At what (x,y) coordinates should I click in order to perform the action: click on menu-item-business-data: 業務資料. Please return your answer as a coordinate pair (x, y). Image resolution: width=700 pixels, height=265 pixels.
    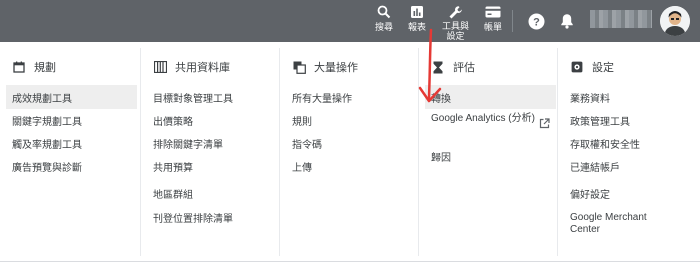
    Looking at the image, I should click on (629, 97).